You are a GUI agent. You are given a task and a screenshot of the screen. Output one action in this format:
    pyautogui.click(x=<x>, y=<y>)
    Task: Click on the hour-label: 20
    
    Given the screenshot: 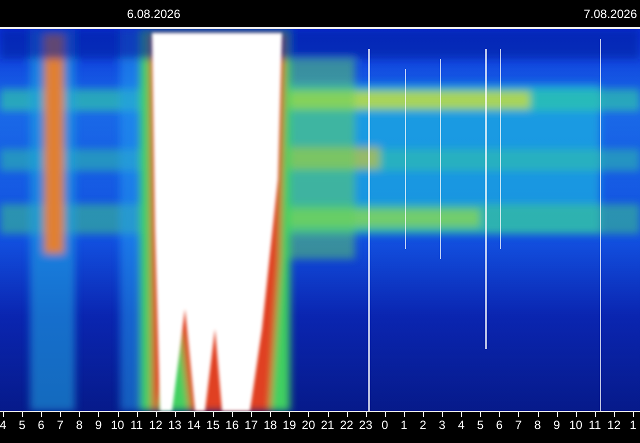 What is the action you would take?
    pyautogui.click(x=309, y=426)
    